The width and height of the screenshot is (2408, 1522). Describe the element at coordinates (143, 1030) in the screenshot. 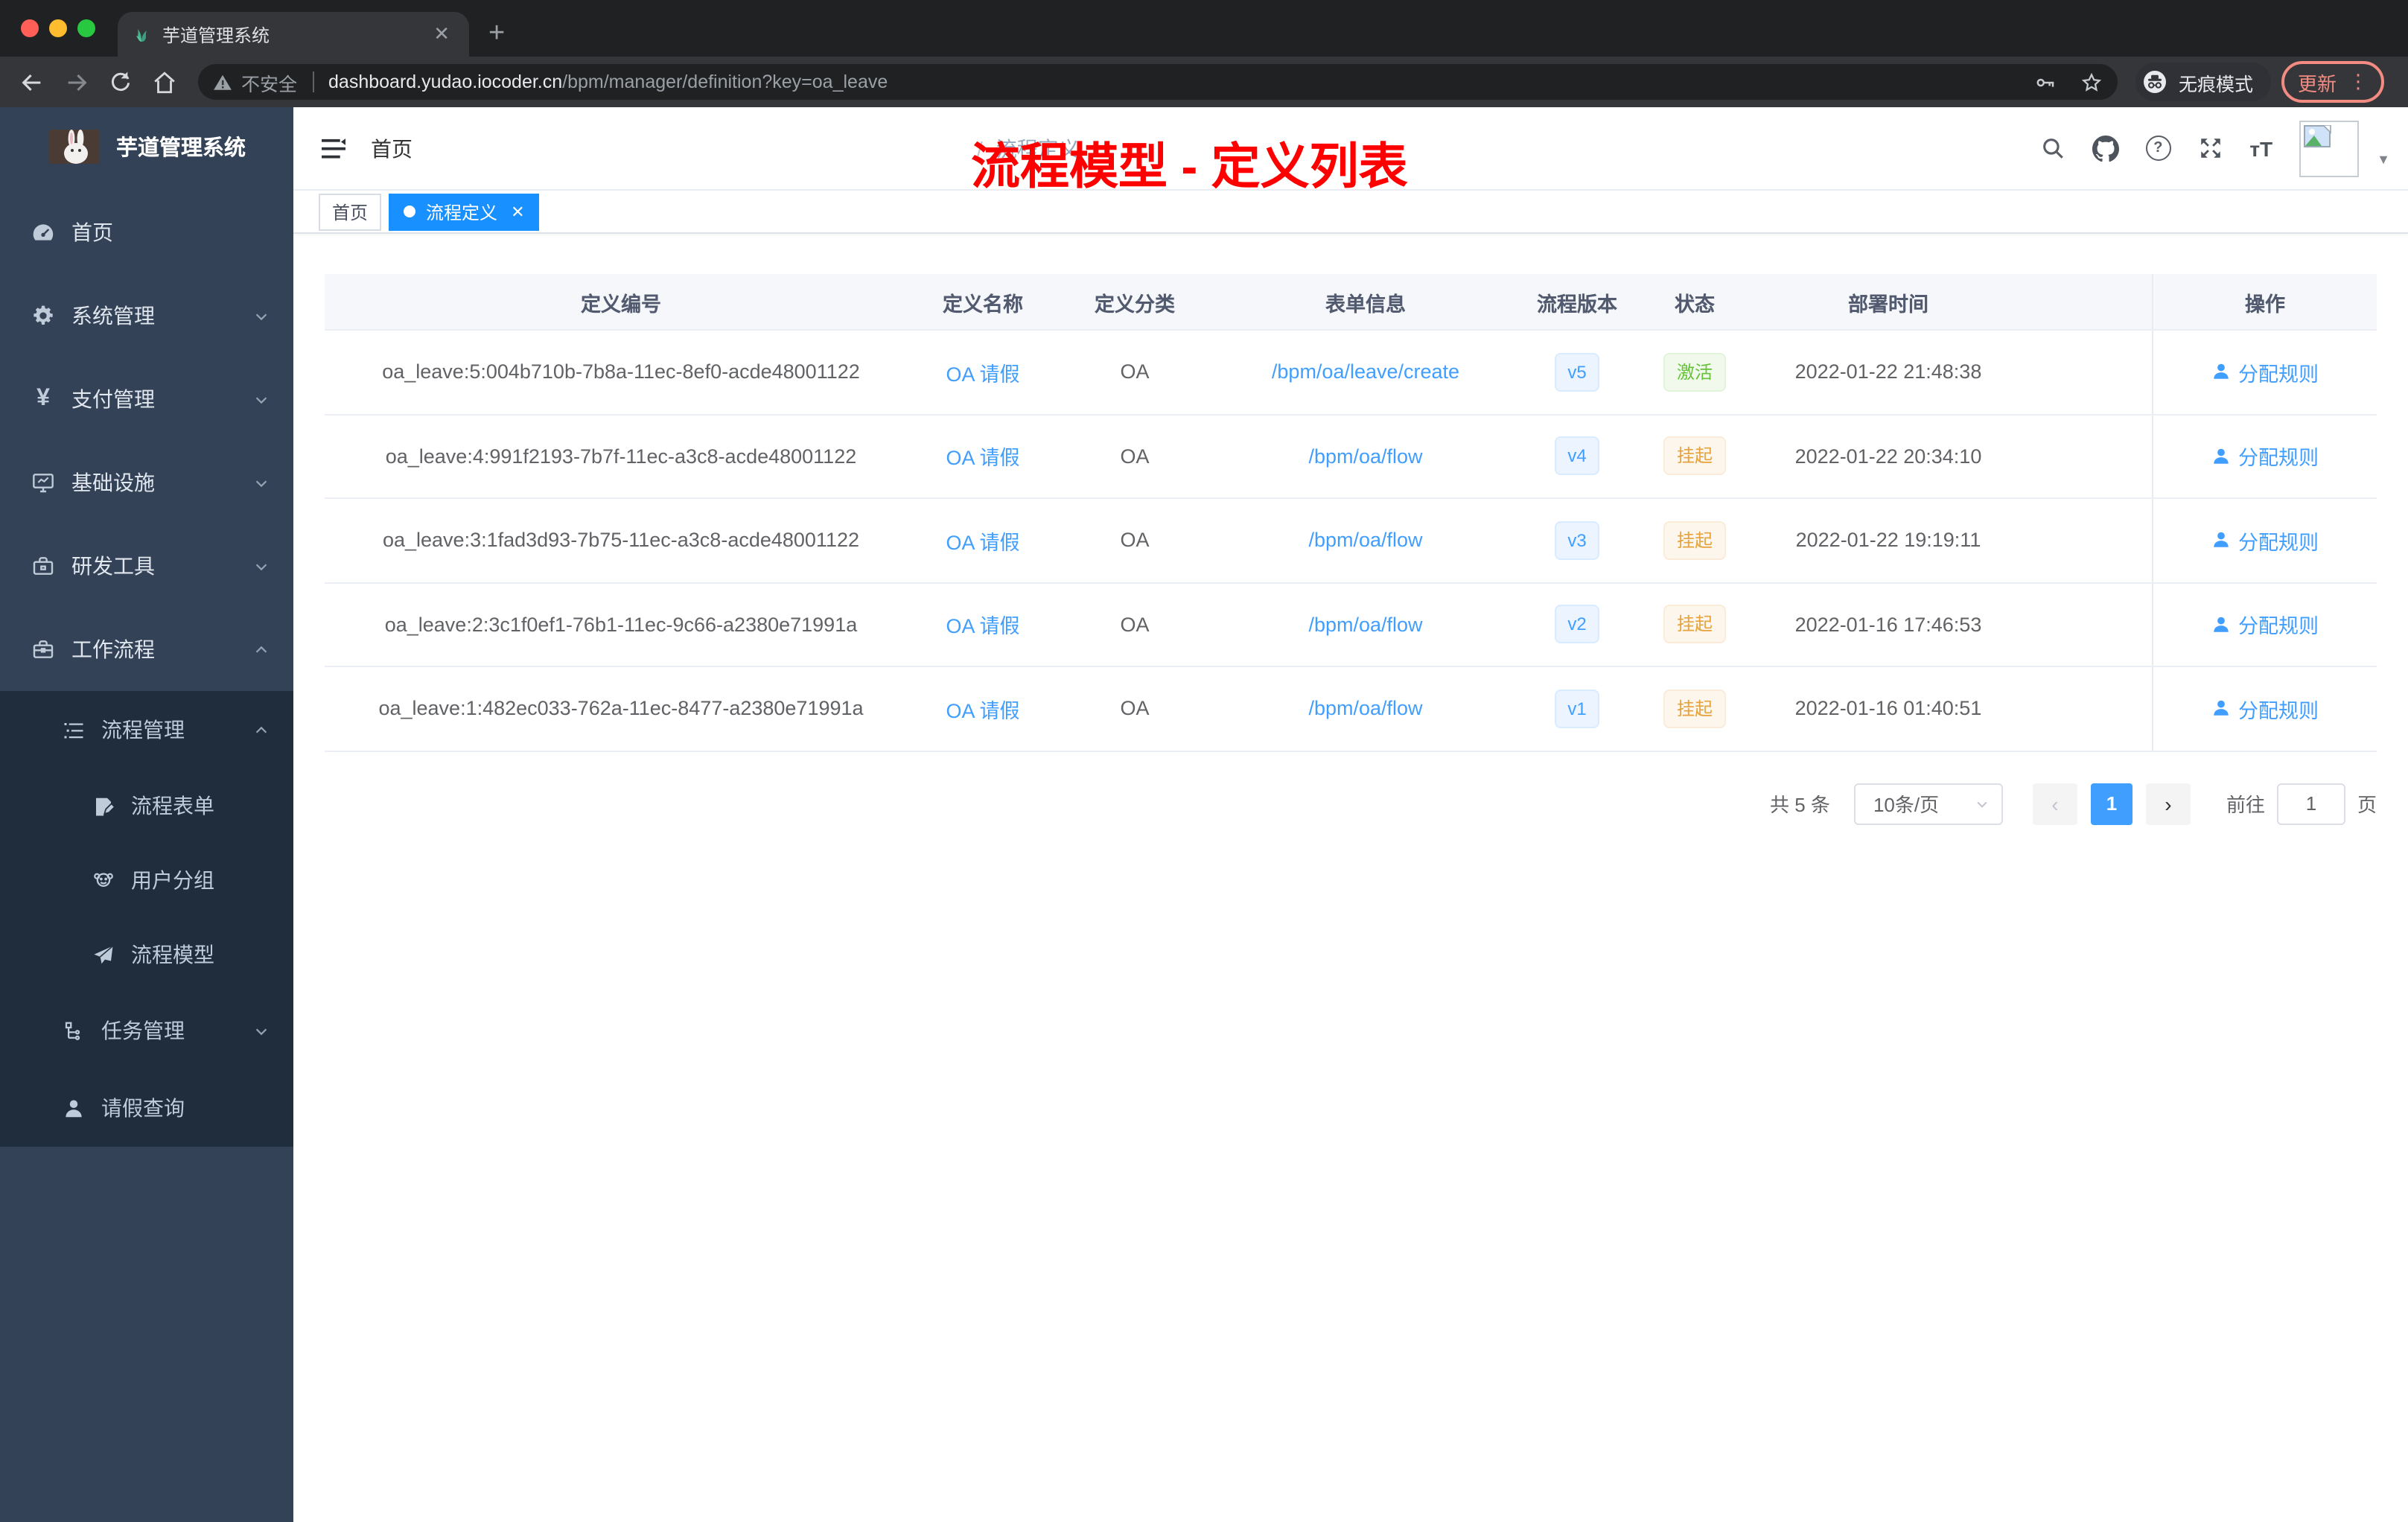

I see `sidebar-item-label: 任务管理` at that location.